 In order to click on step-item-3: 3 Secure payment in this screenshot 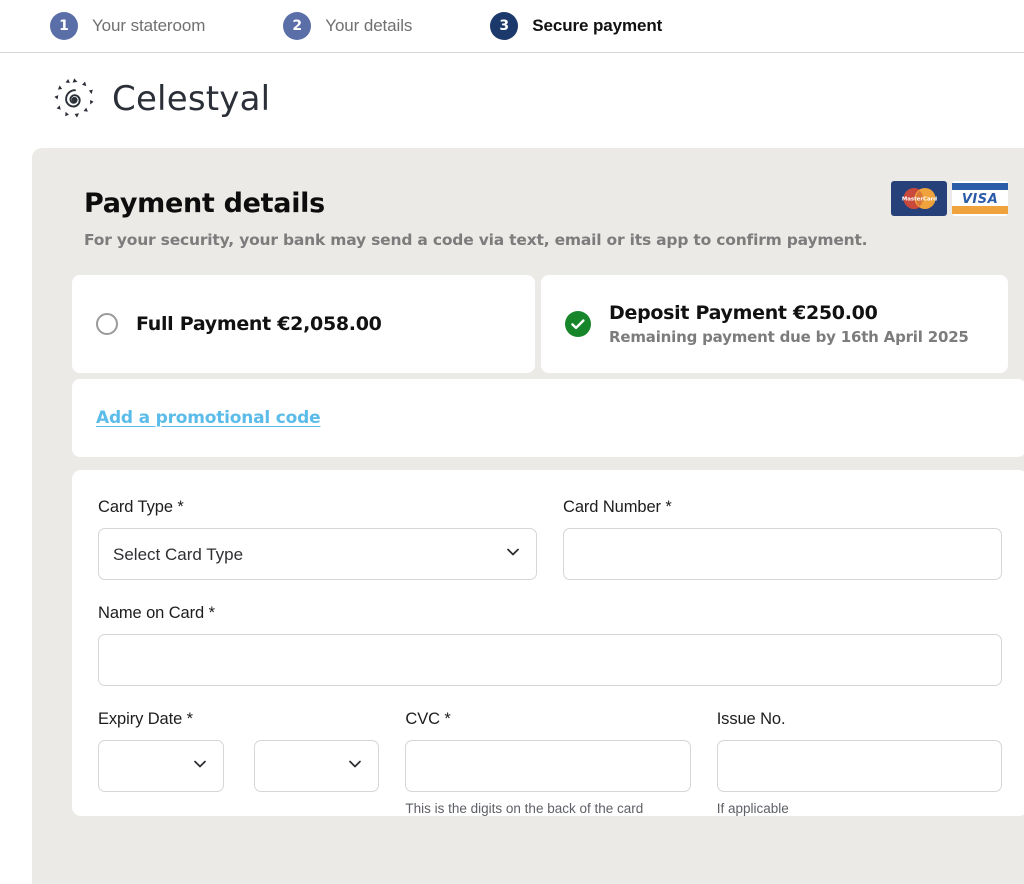, I will do `click(576, 26)`.